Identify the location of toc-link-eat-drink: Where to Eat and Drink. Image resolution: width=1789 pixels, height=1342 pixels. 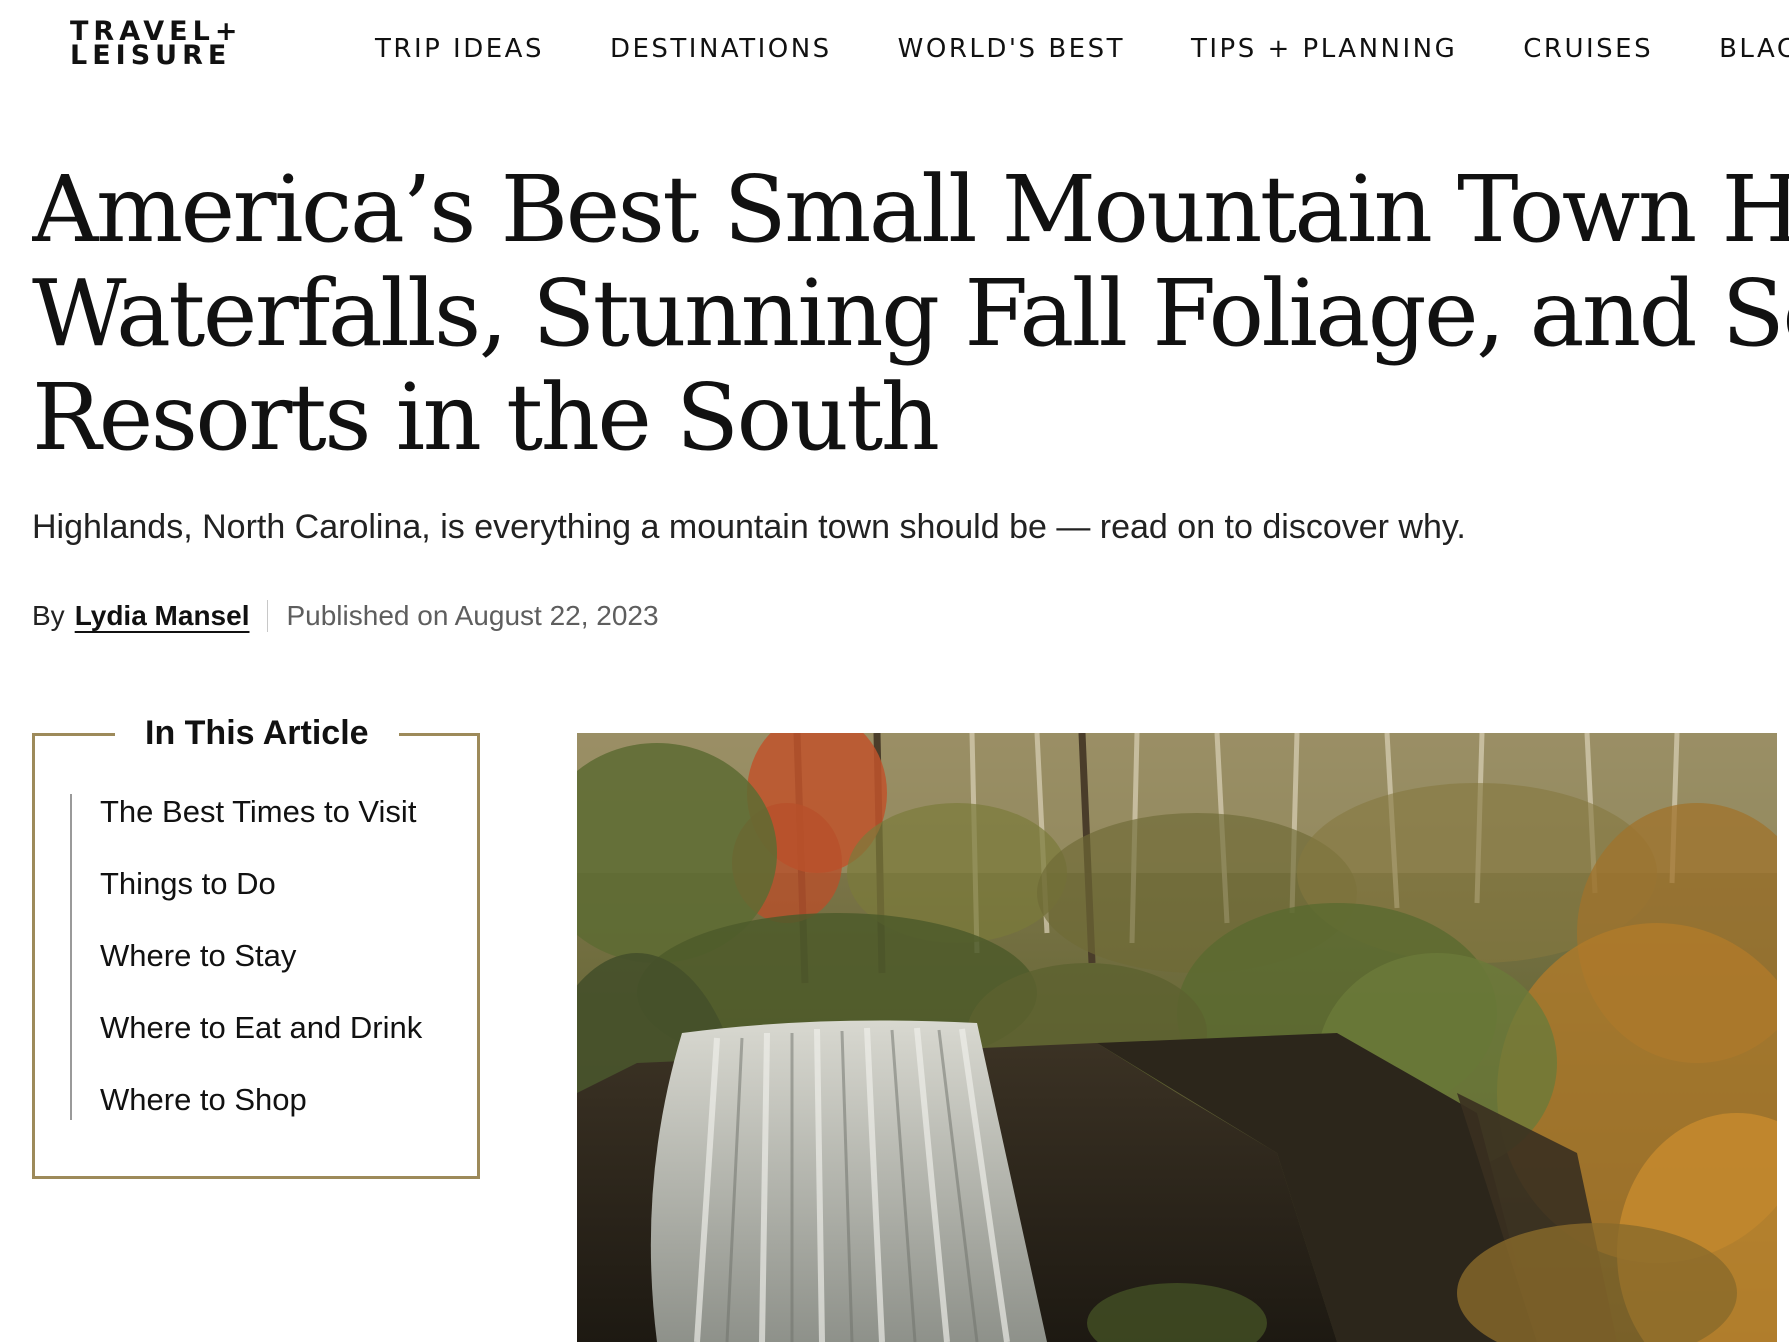
(261, 1027).